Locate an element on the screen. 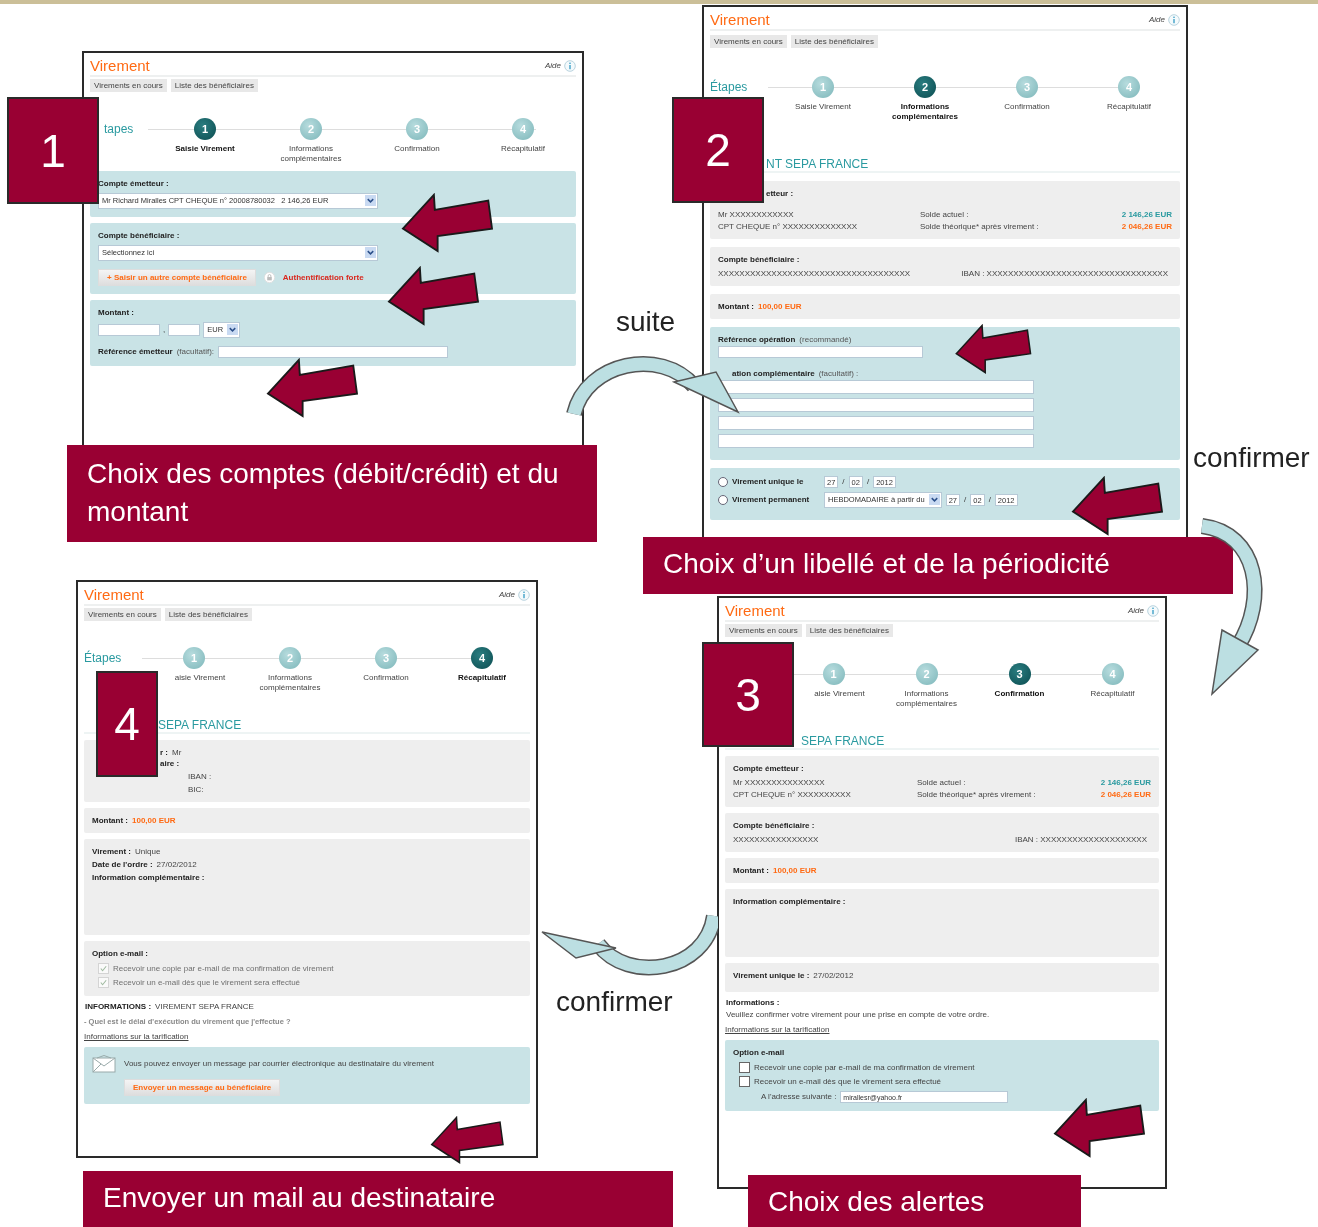 The width and height of the screenshot is (1318, 1227). field-label: IBAN : is located at coordinates (200, 776).